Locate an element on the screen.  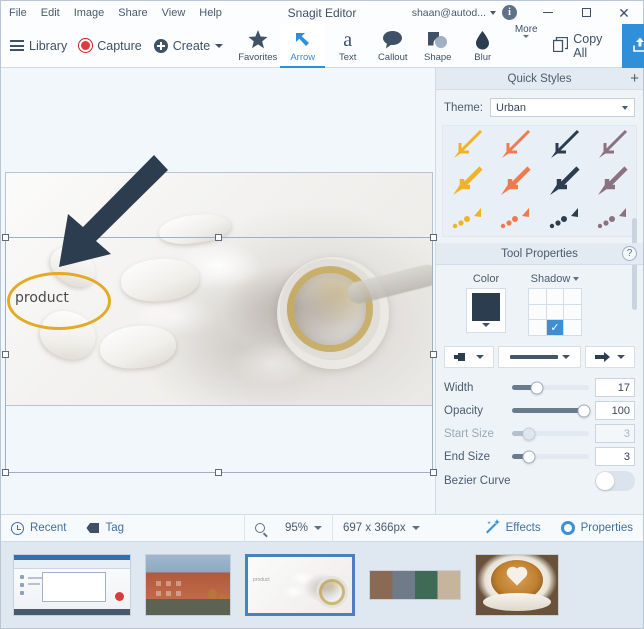
library-button: Library is located at coordinates (38, 46).